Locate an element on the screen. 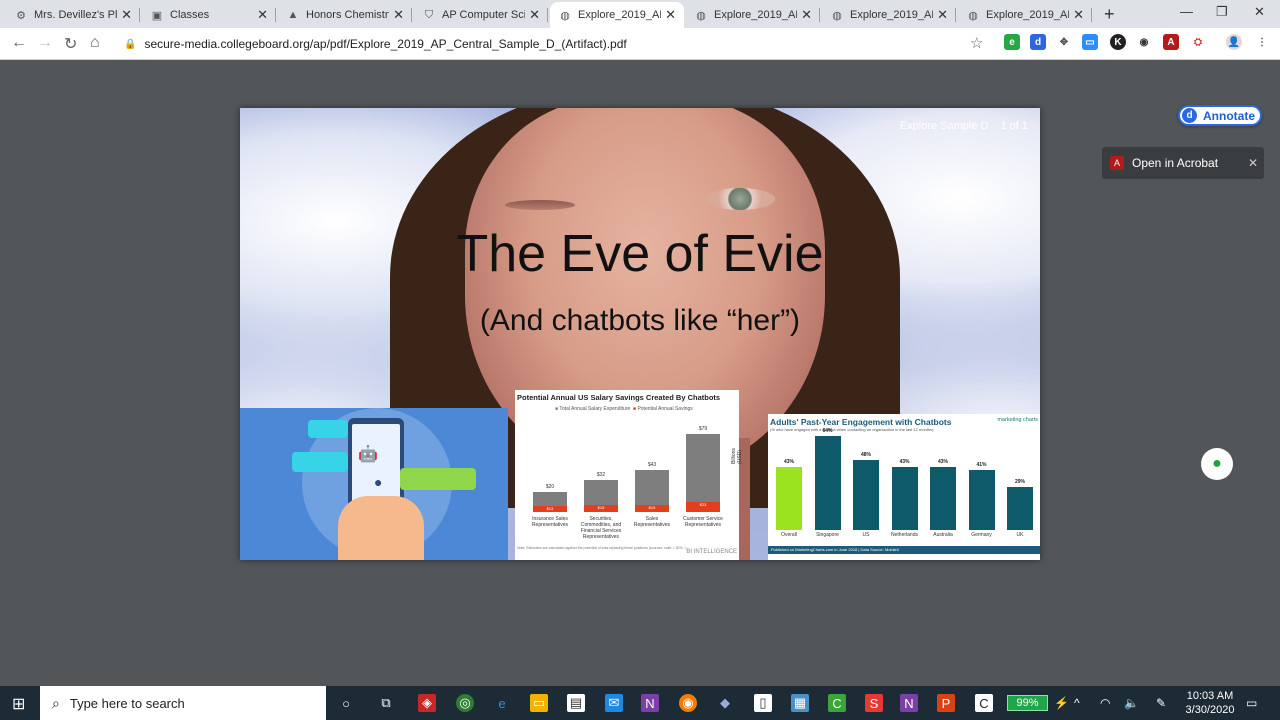  volume-icon: 🔈 is located at coordinates (1131, 703).